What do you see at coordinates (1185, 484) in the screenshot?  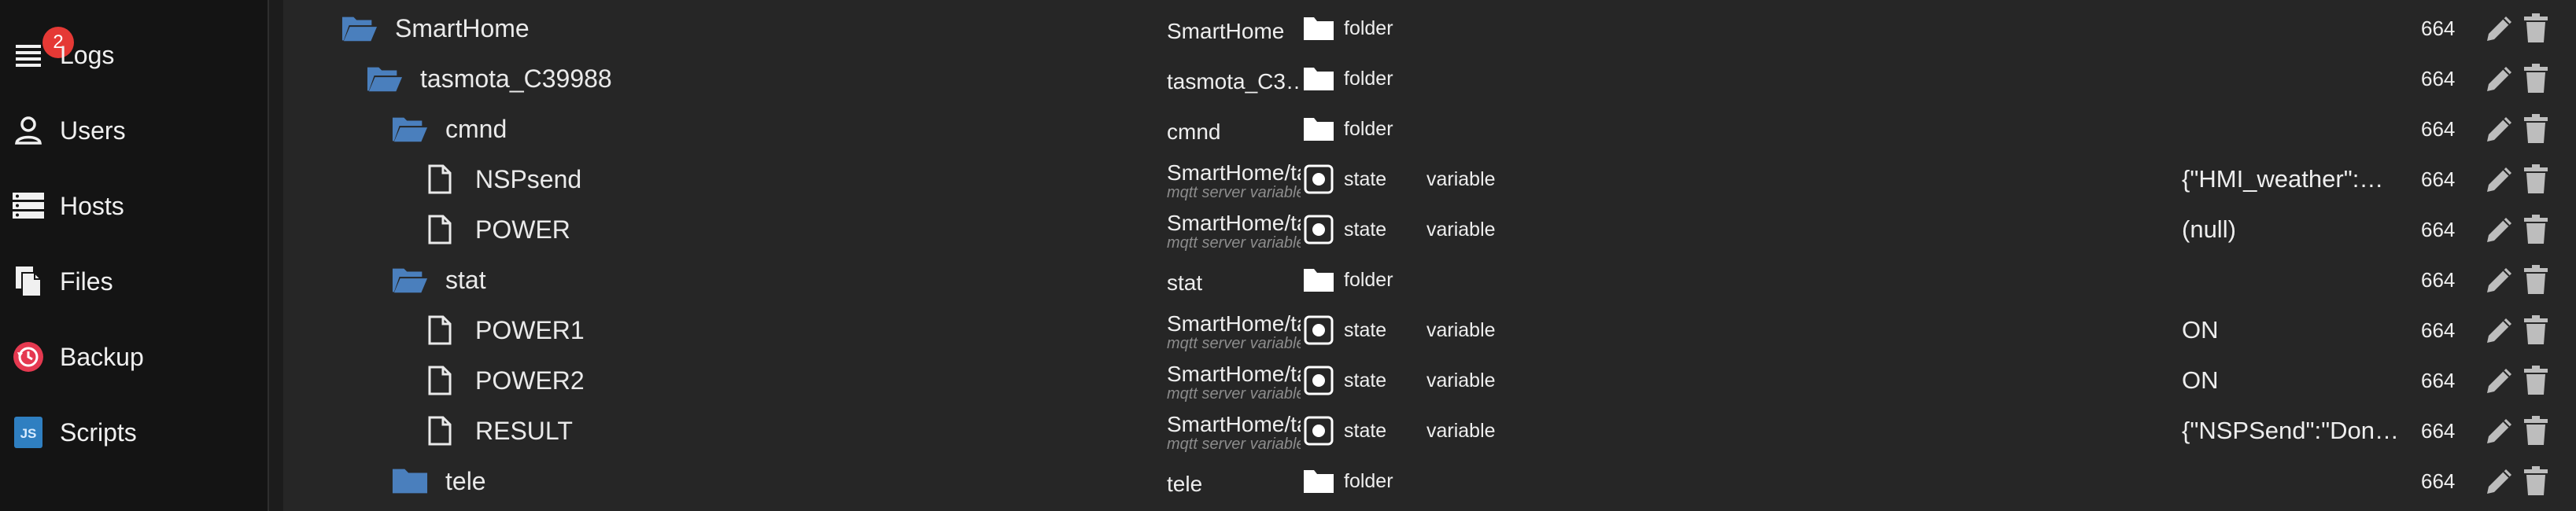 I see `object-id: tele` at bounding box center [1185, 484].